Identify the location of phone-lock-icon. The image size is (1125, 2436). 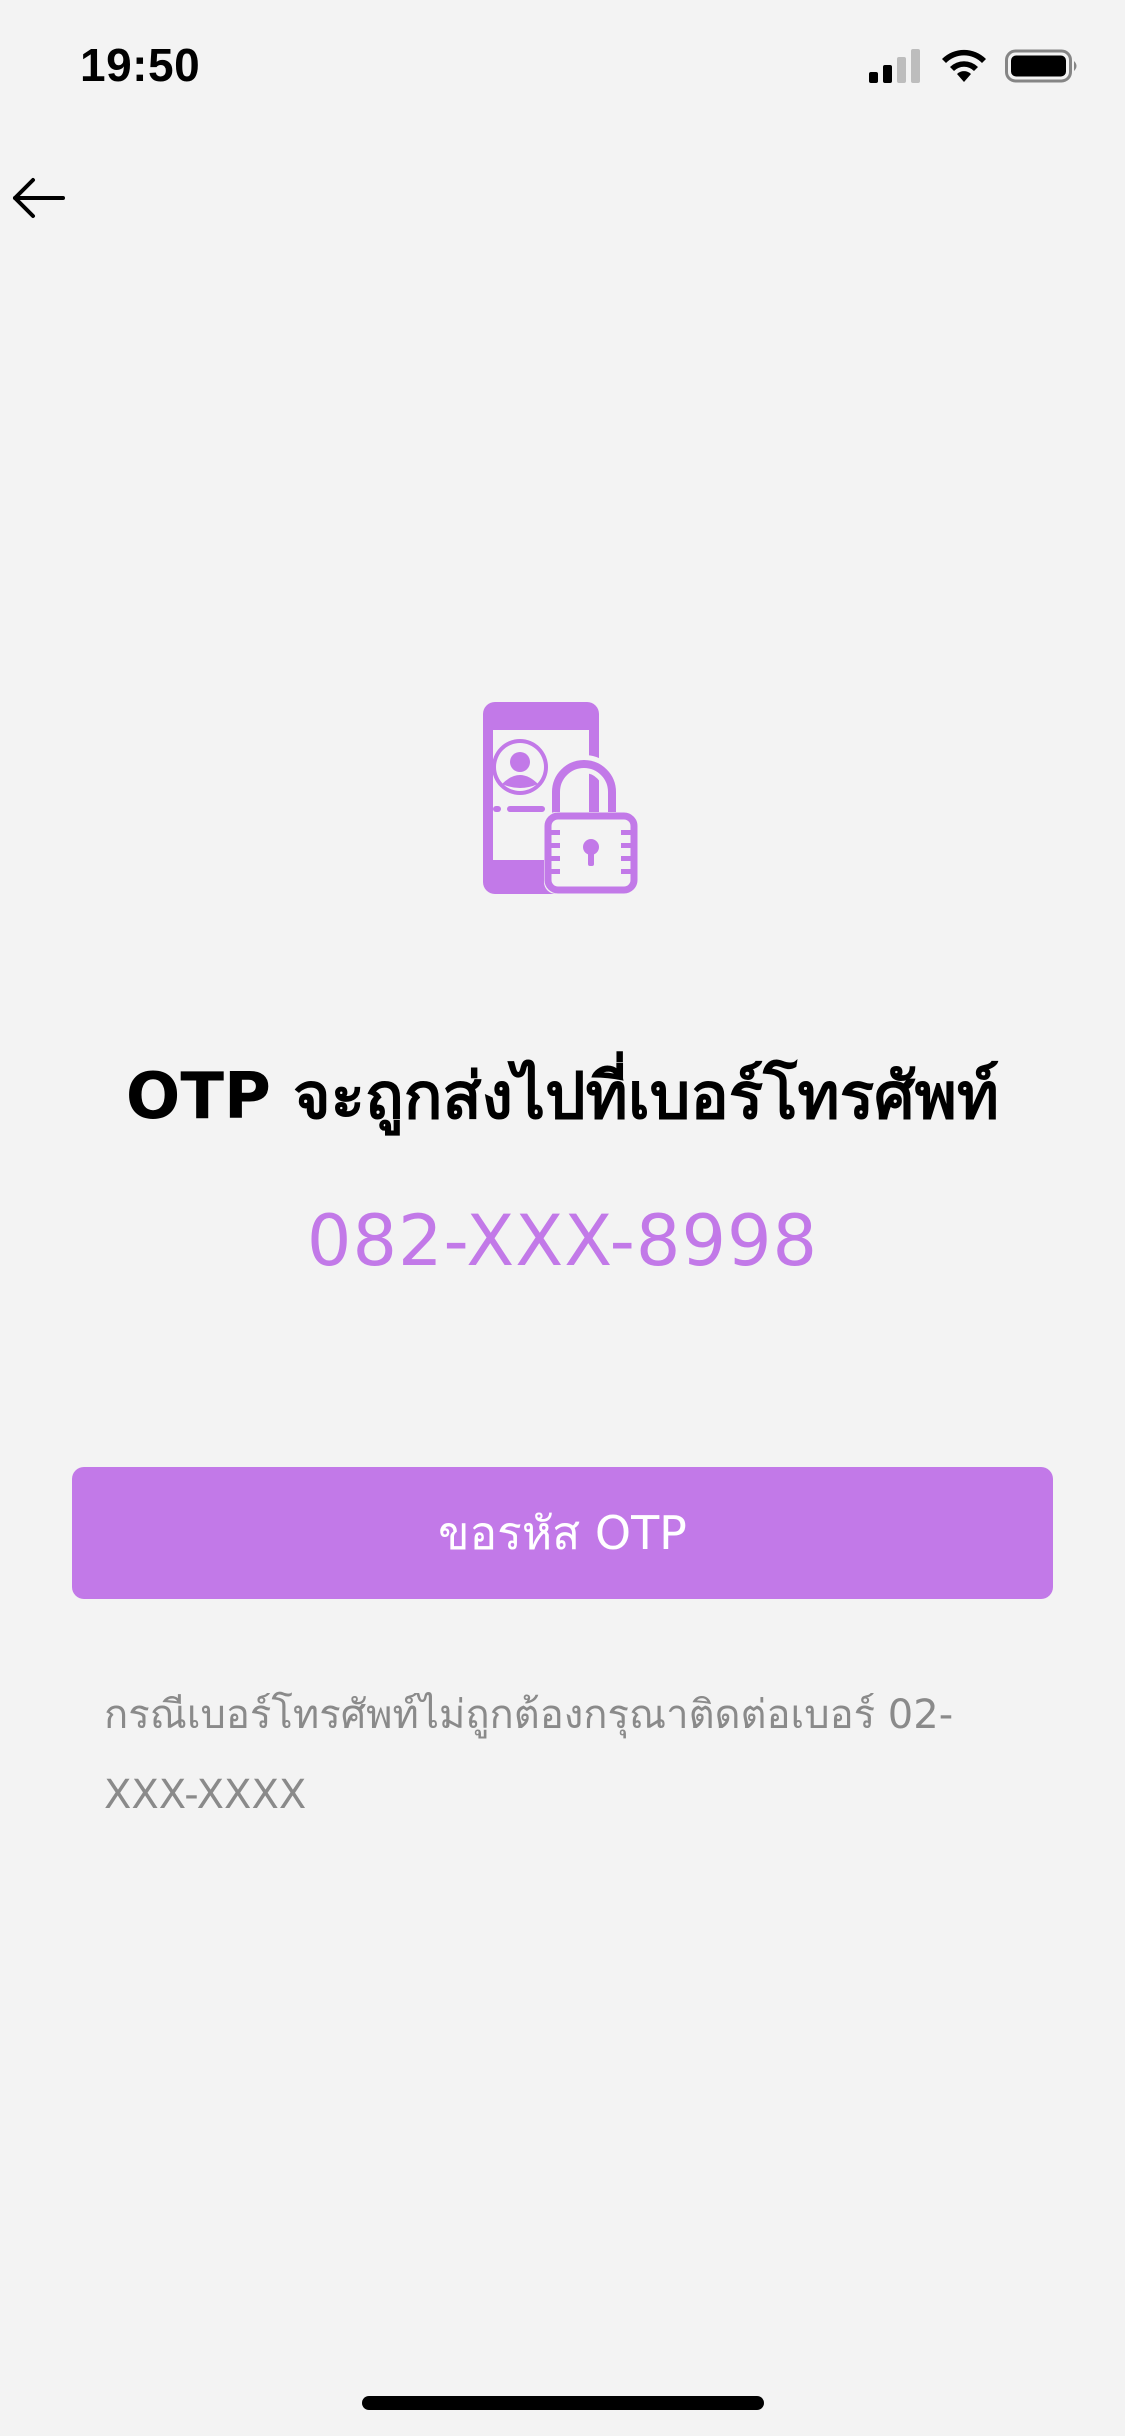
(560, 798).